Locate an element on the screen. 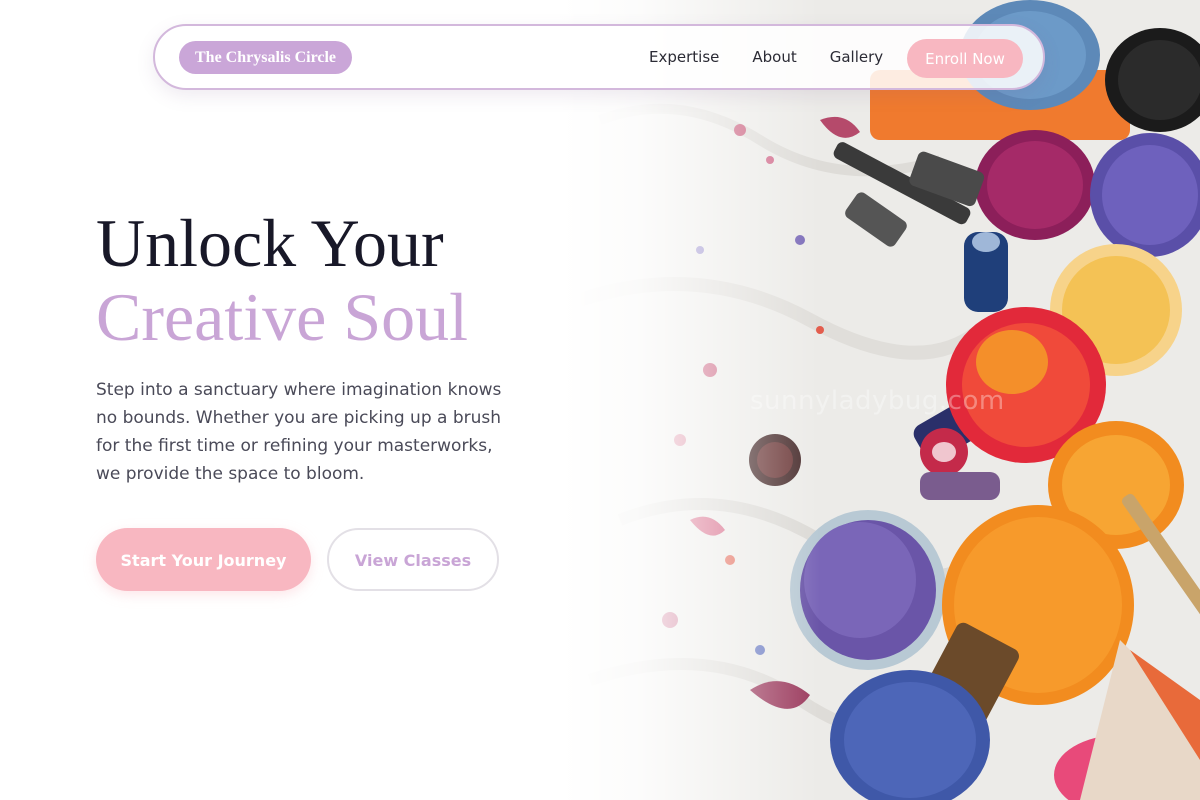 Image resolution: width=1200 pixels, height=800 pixels. enroll-now-button: Enroll Now is located at coordinates (965, 58).